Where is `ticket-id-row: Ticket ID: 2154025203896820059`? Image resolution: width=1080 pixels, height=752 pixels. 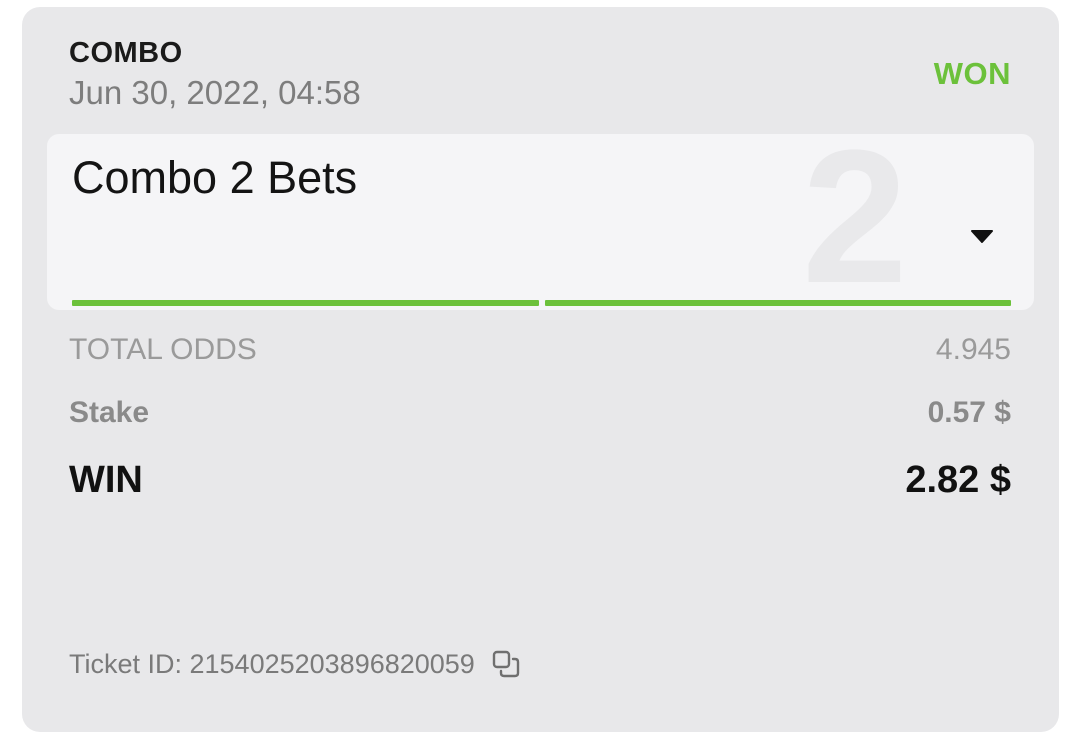 ticket-id-row: Ticket ID: 2154025203896820059 is located at coordinates (296, 664).